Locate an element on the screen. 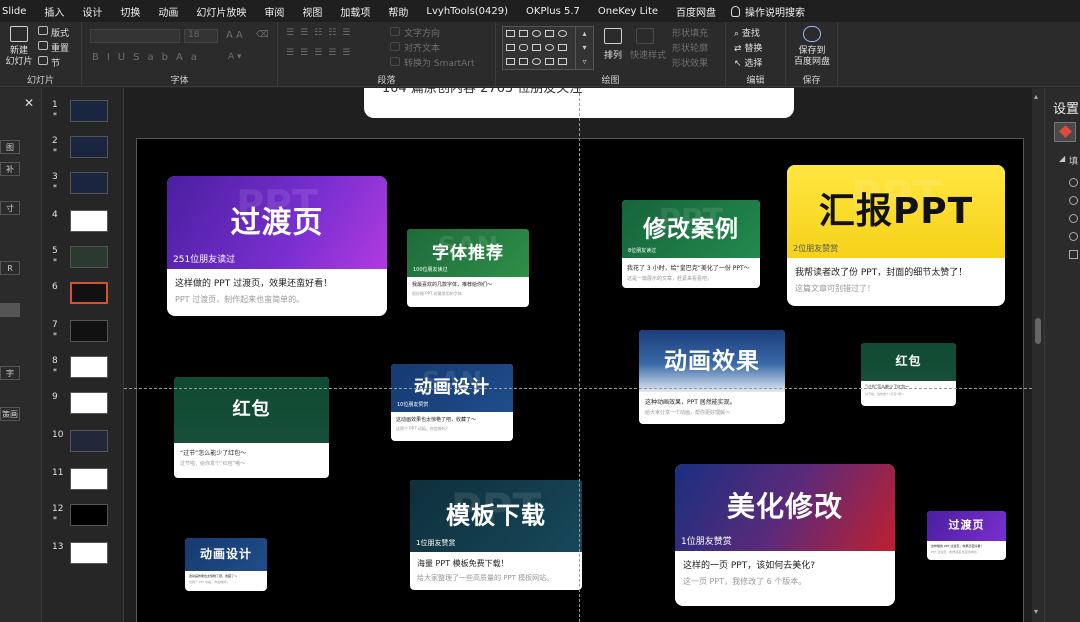 The height and width of the screenshot is (622, 1080). reset-button: 重置 is located at coordinates (60, 47).